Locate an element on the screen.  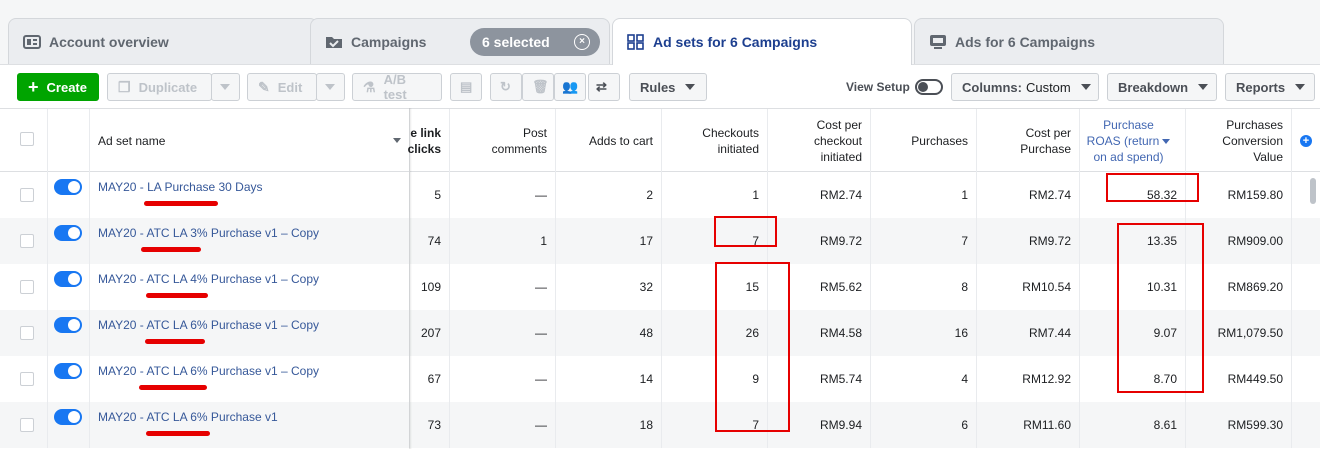
header-label: Conversion is located at coordinates (1252, 140).